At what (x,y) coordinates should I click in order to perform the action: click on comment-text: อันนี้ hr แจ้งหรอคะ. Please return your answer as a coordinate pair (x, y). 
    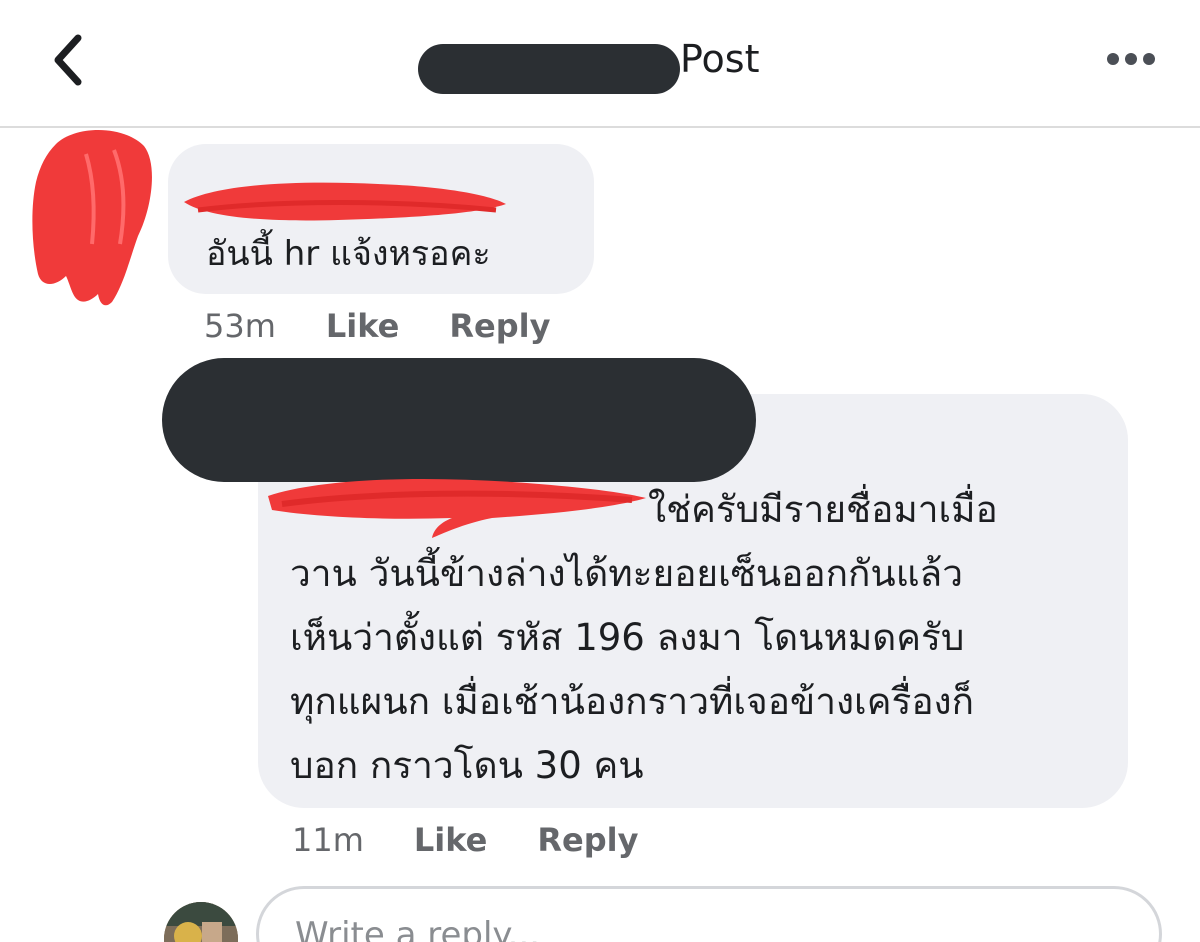
    Looking at the image, I should click on (348, 254).